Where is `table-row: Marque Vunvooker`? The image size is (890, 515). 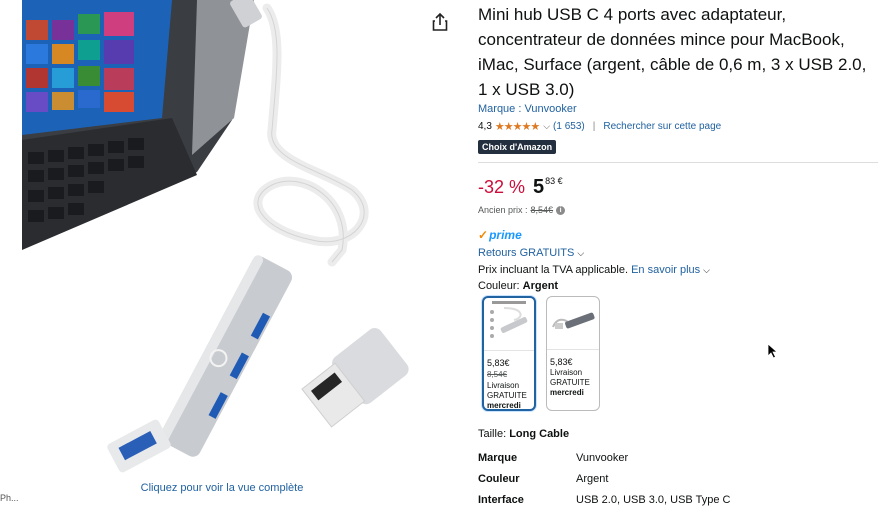 table-row: Marque Vunvooker is located at coordinates (604, 462).